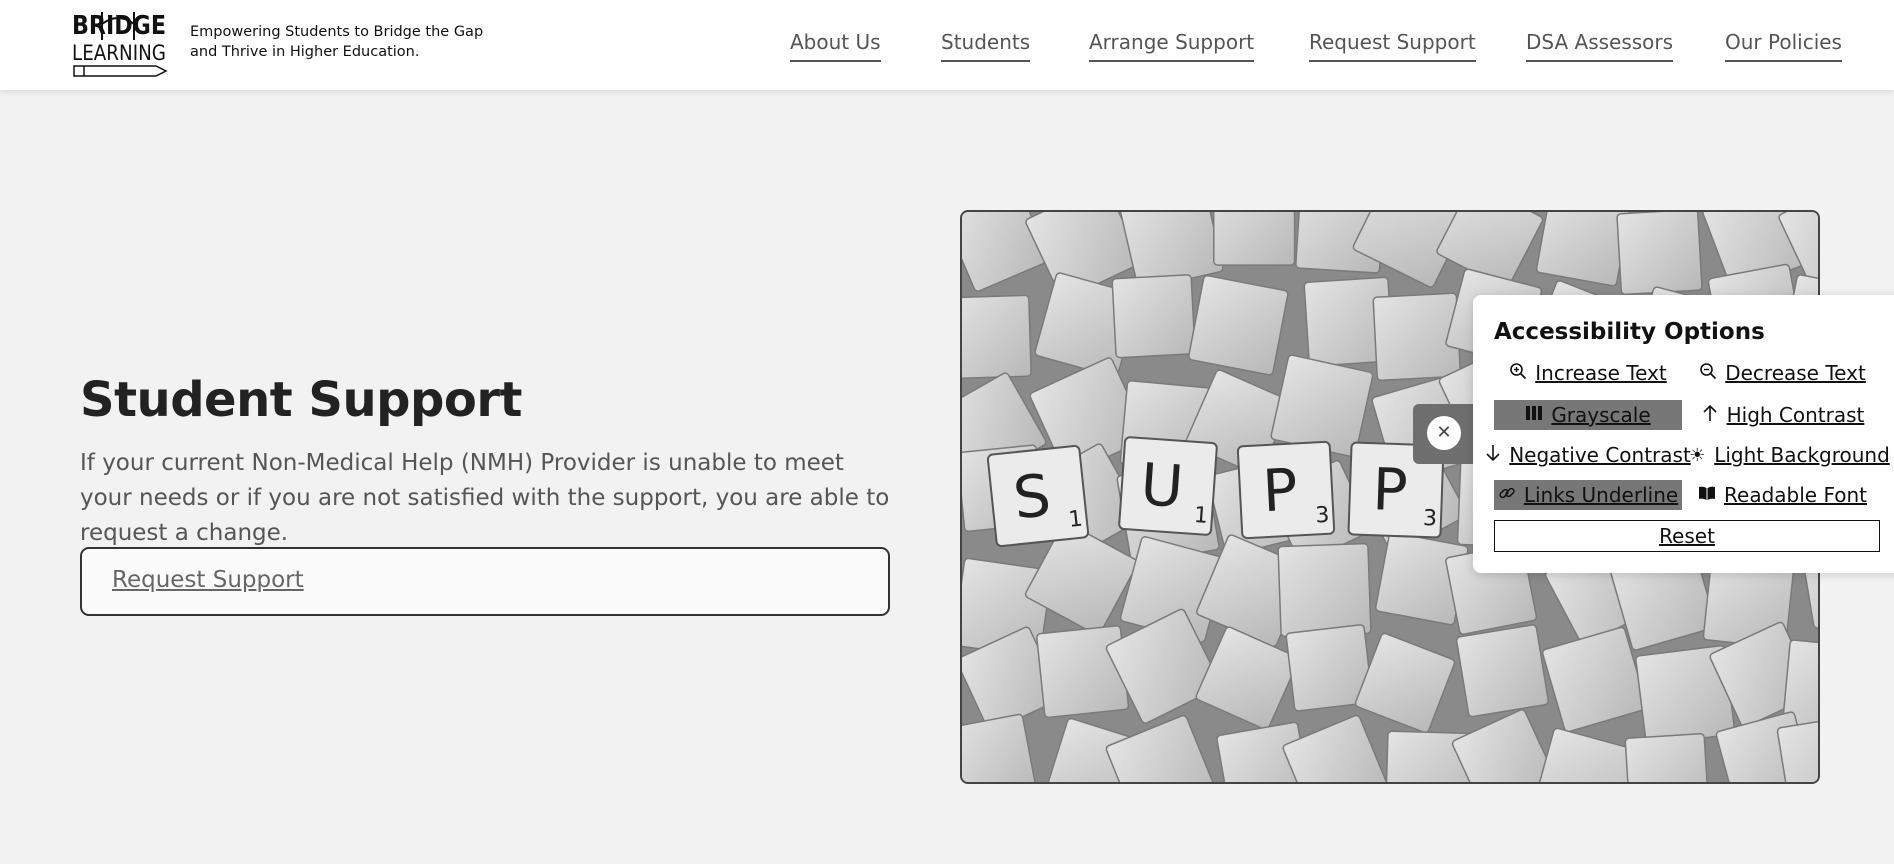 This screenshot has width=1894, height=864. What do you see at coordinates (1802, 455) in the screenshot?
I see `light-background-label: Light Background` at bounding box center [1802, 455].